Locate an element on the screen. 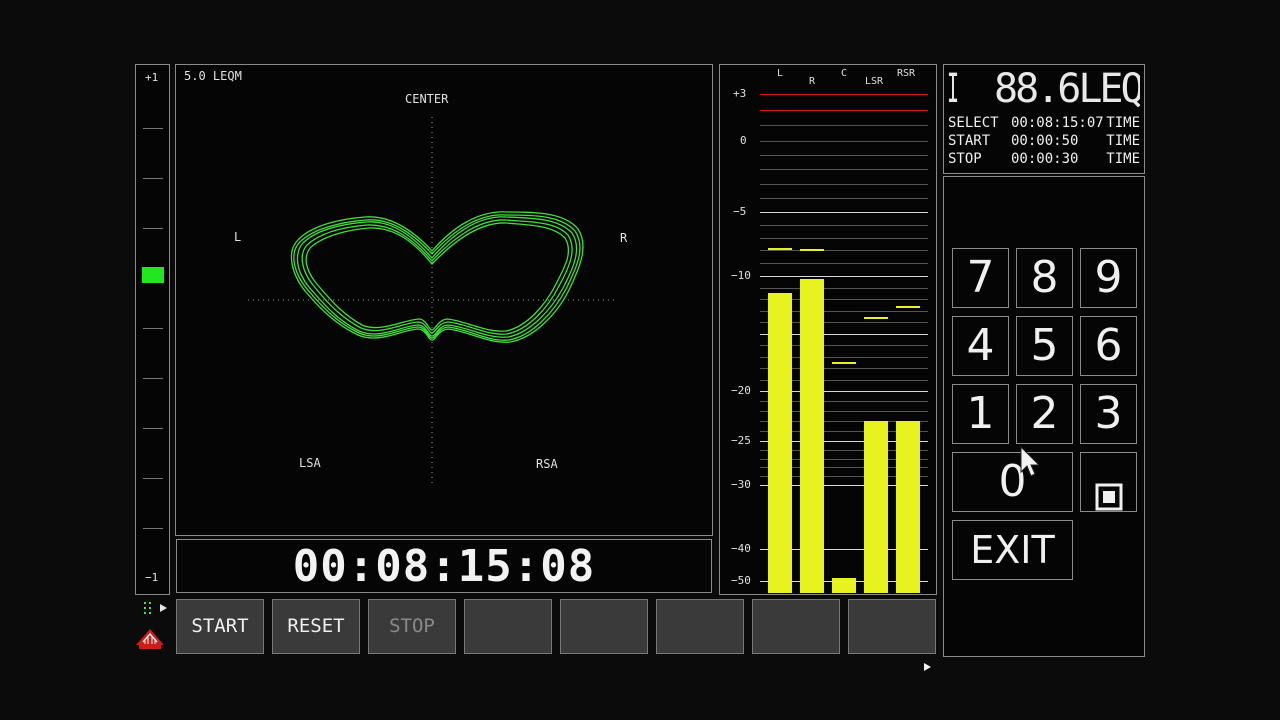 The height and width of the screenshot is (720, 1280). phase-meter-indicator is located at coordinates (153, 275).